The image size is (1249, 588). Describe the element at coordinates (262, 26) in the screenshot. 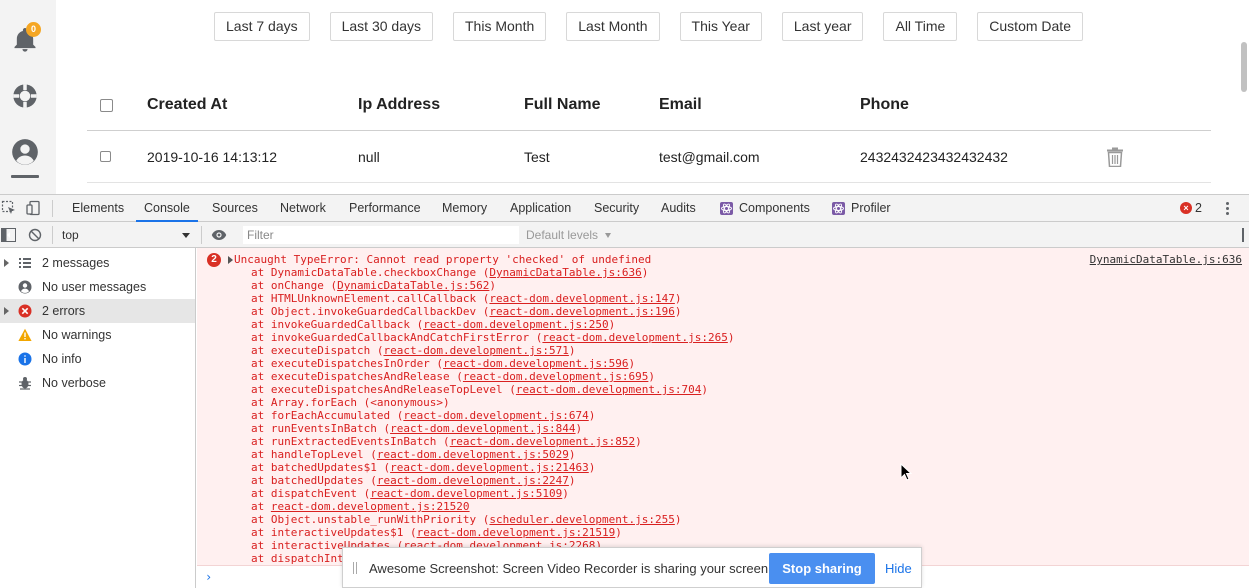

I see `filter-last-7-days-button: Last 7 days` at that location.